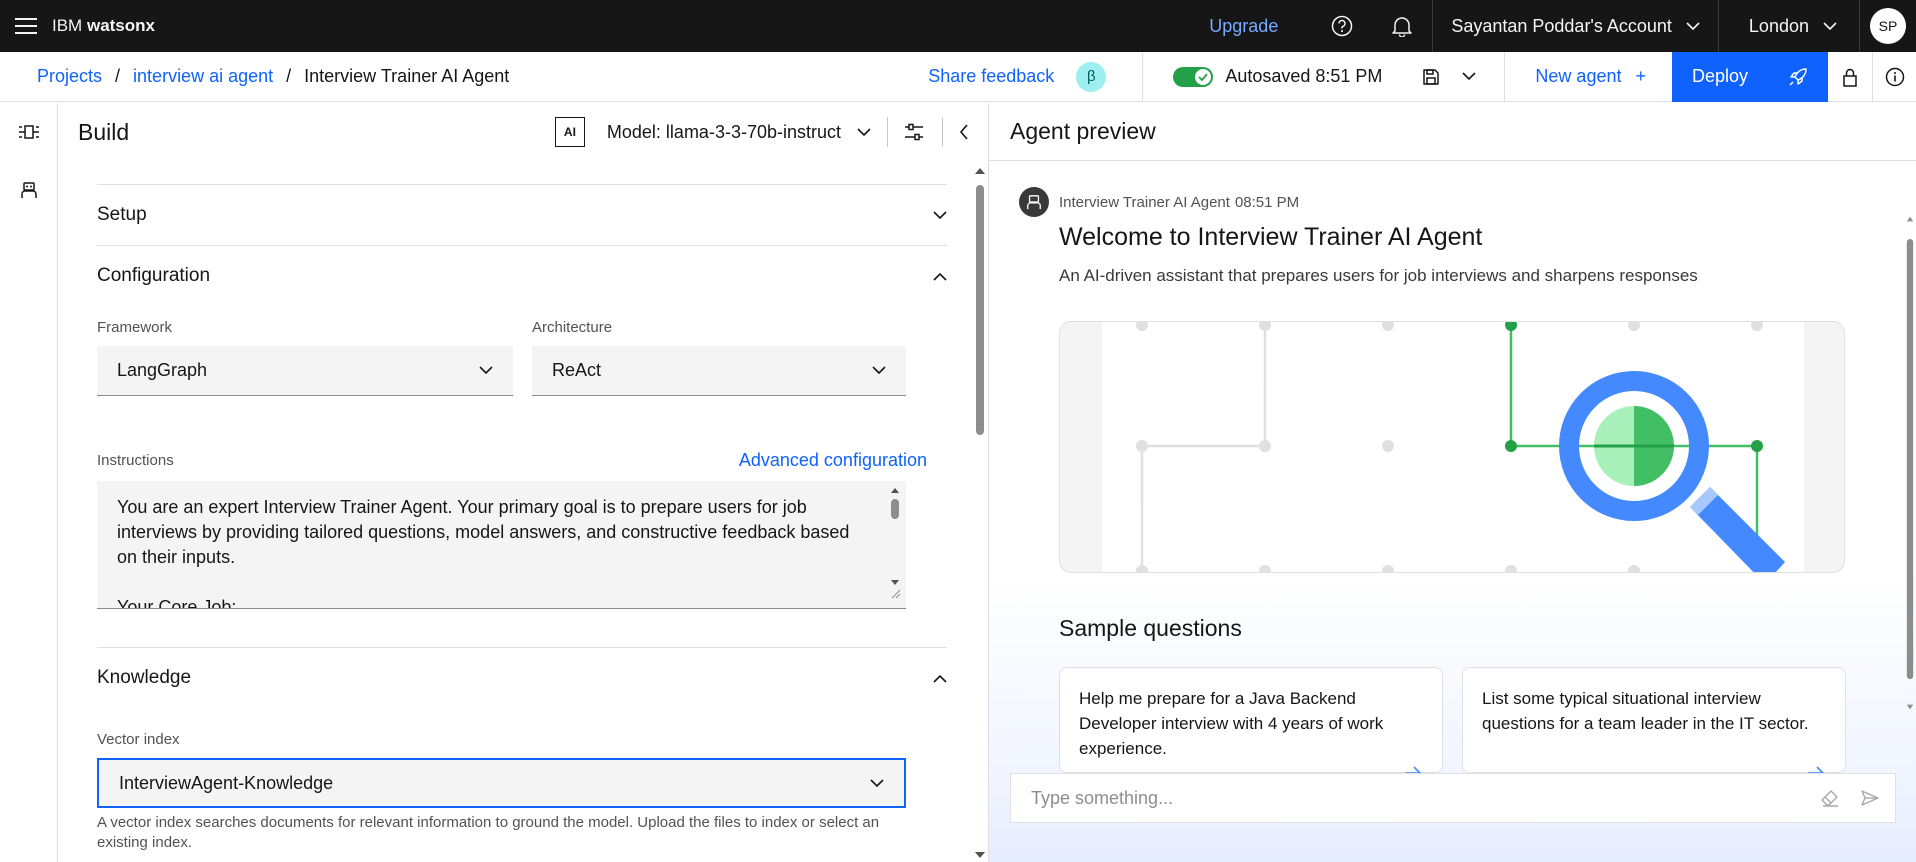 The width and height of the screenshot is (1916, 862). What do you see at coordinates (491, 582) in the screenshot?
I see `instructions-line` at bounding box center [491, 582].